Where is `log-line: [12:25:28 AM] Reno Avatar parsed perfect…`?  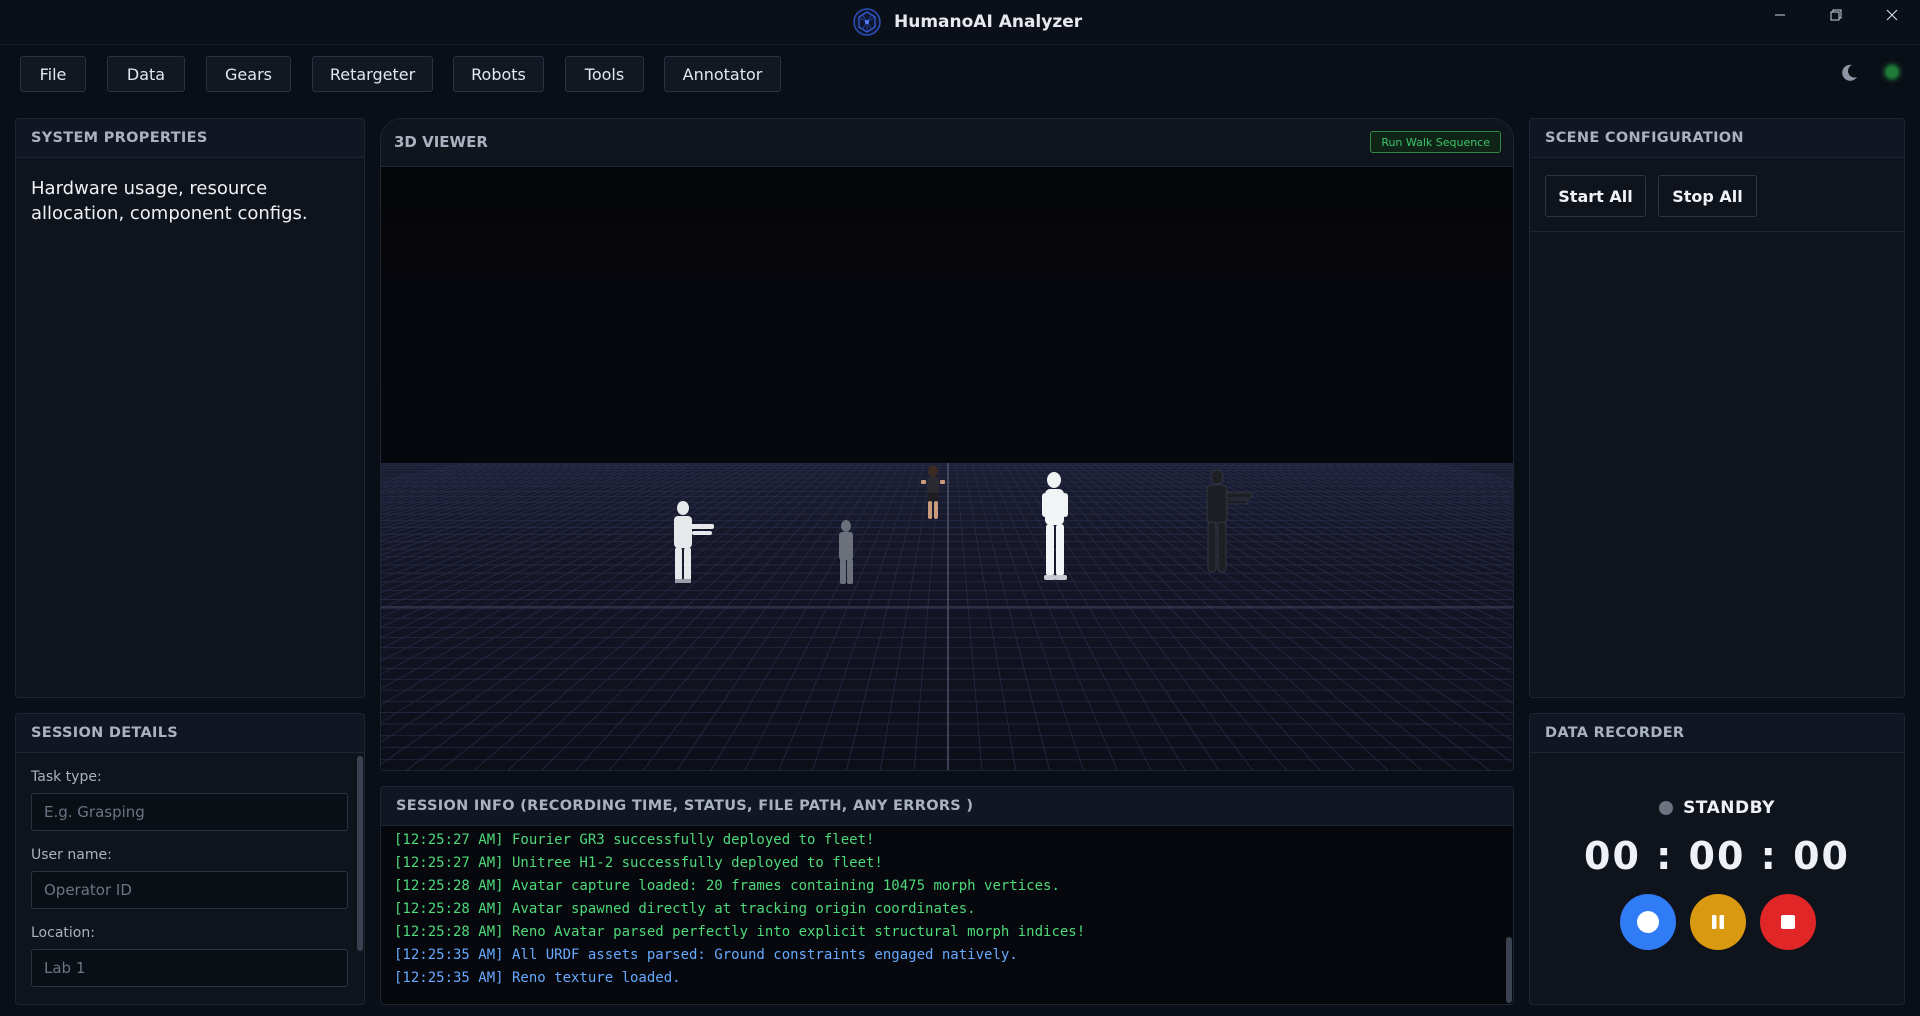
log-line: [12:25:28 AM] Reno Avatar parsed perfect… is located at coordinates (740, 932).